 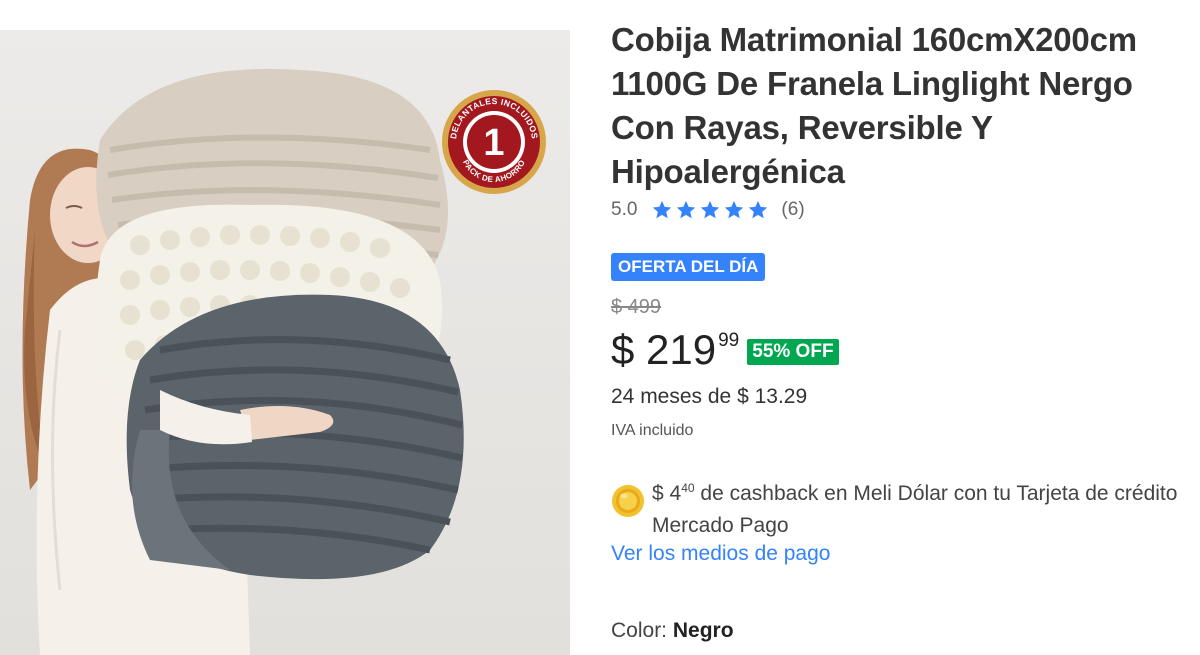 I want to click on meli-dolar-coin-icon, so click(x=628, y=501).